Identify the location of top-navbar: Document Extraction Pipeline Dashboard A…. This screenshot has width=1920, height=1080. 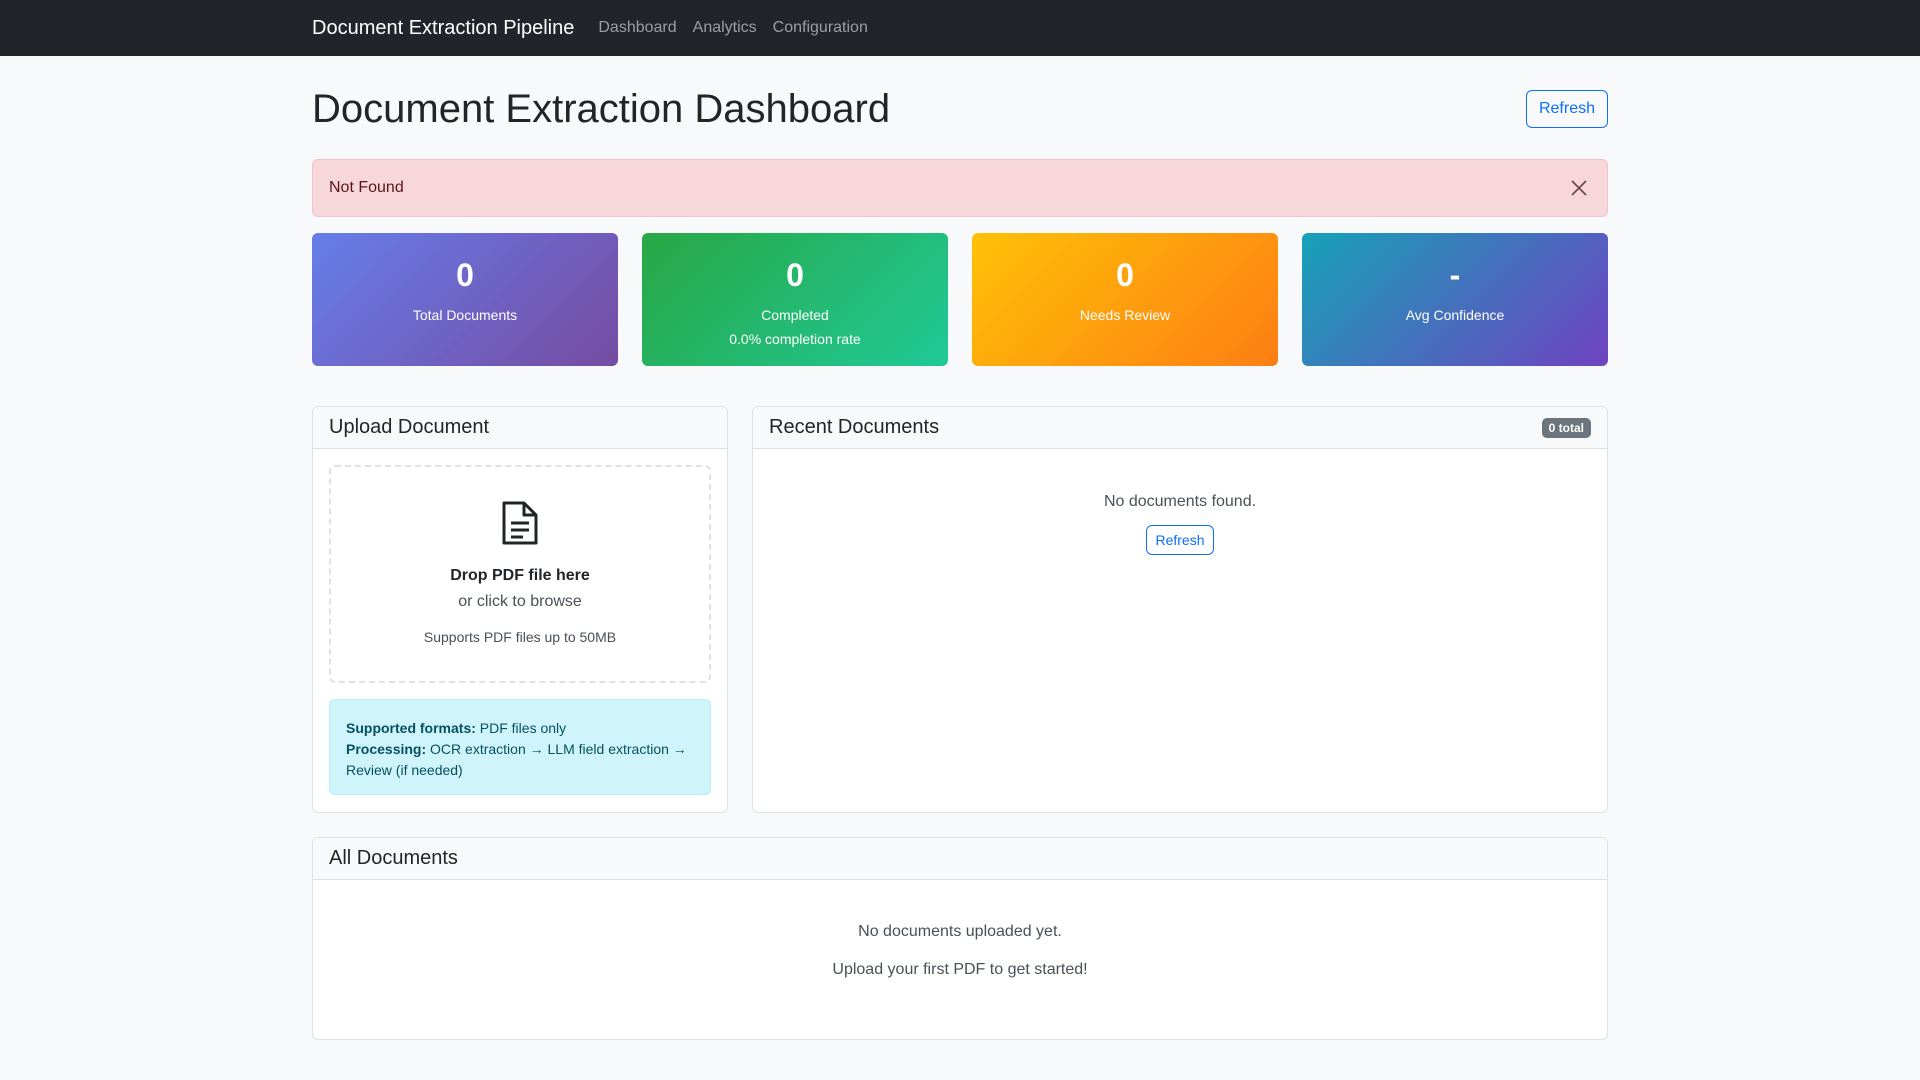
(960, 28).